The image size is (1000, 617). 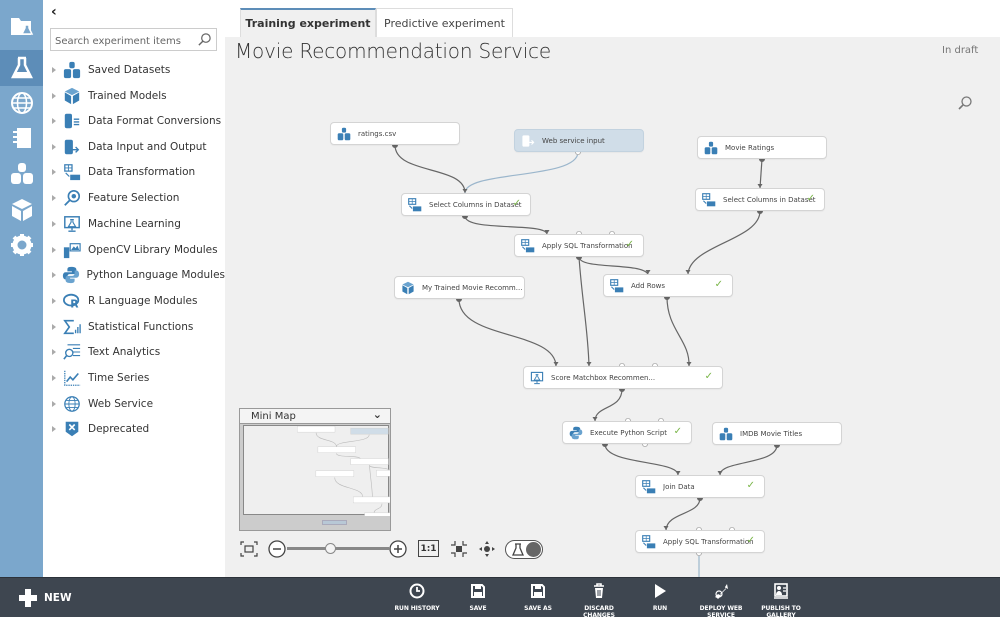 I want to click on module-node-imdb: IMDB Movie Titles, so click(x=777, y=433).